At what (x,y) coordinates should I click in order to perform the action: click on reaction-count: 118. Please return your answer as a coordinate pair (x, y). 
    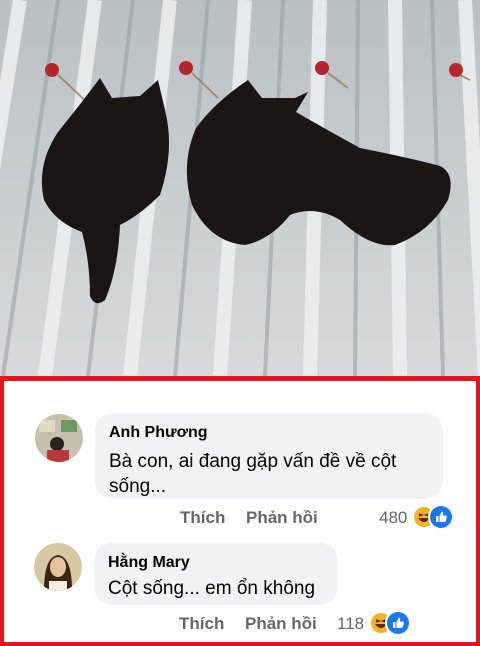
    Looking at the image, I should click on (350, 624).